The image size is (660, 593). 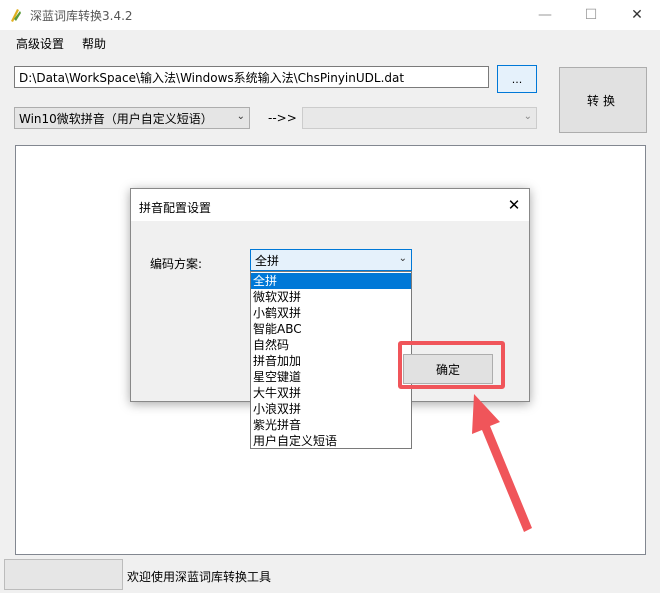 What do you see at coordinates (175, 208) in the screenshot?
I see `dialog-title: 拼音配置设置` at bounding box center [175, 208].